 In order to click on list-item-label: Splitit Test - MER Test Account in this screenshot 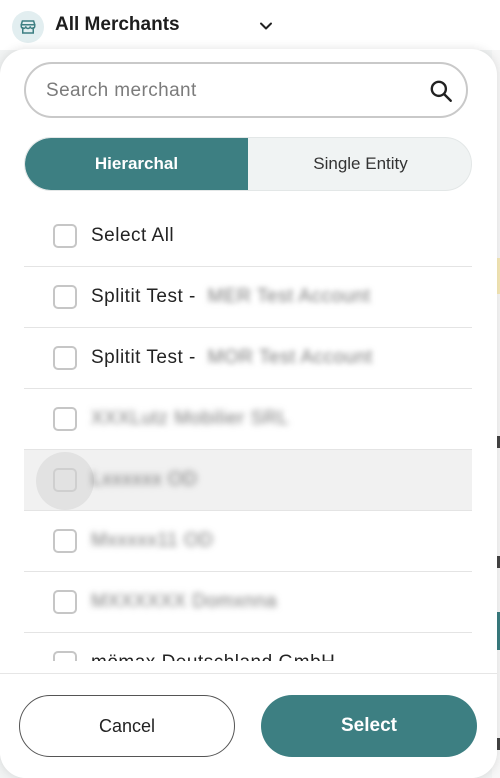, I will do `click(231, 296)`.